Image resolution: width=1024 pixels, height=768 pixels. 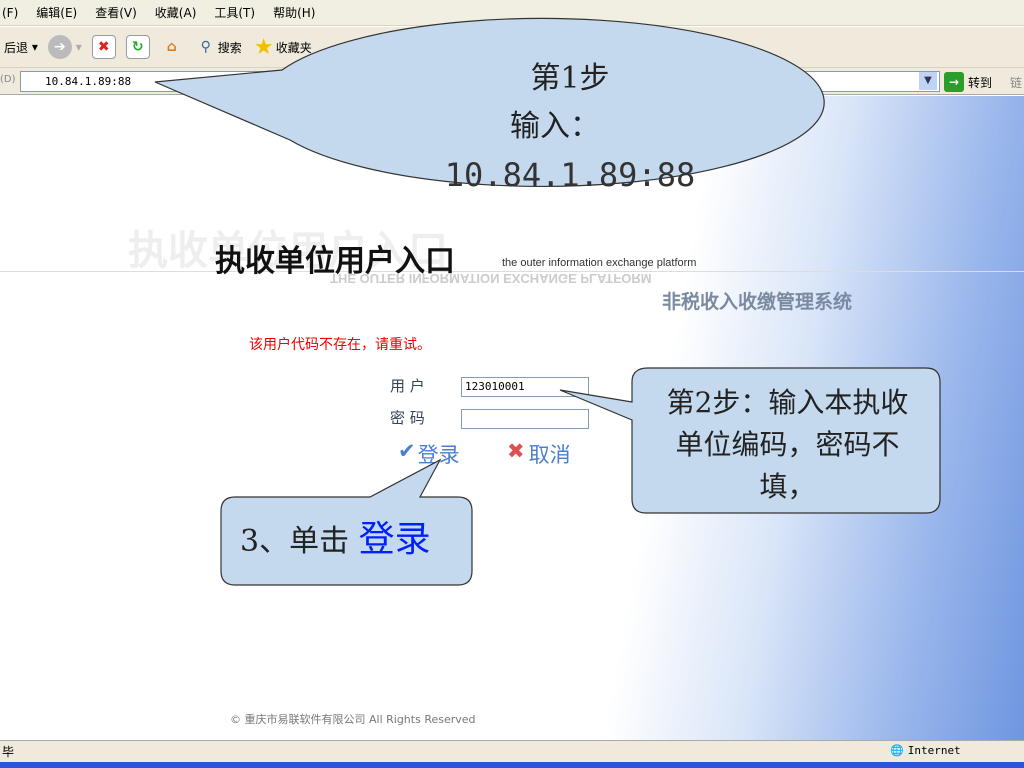 What do you see at coordinates (394, 539) in the screenshot?
I see `step3-login-link: 登录` at bounding box center [394, 539].